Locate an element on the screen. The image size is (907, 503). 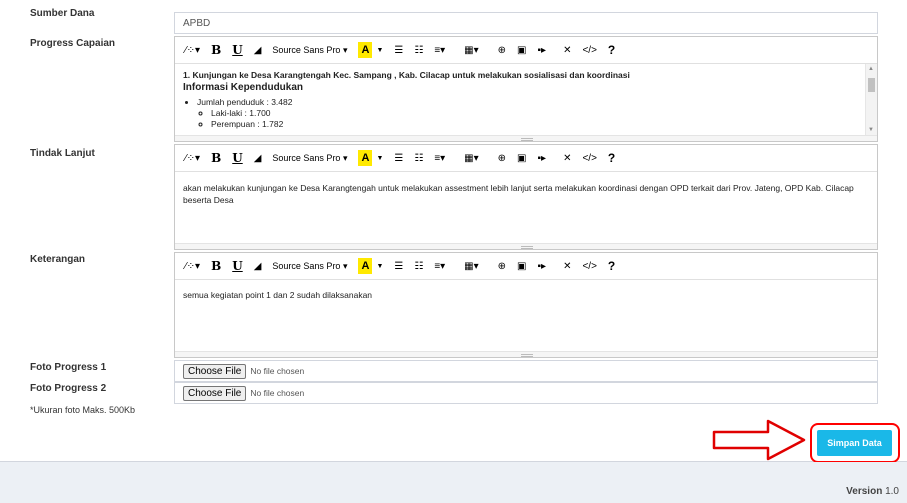
scroll-thumb is located at coordinates (871, 85).